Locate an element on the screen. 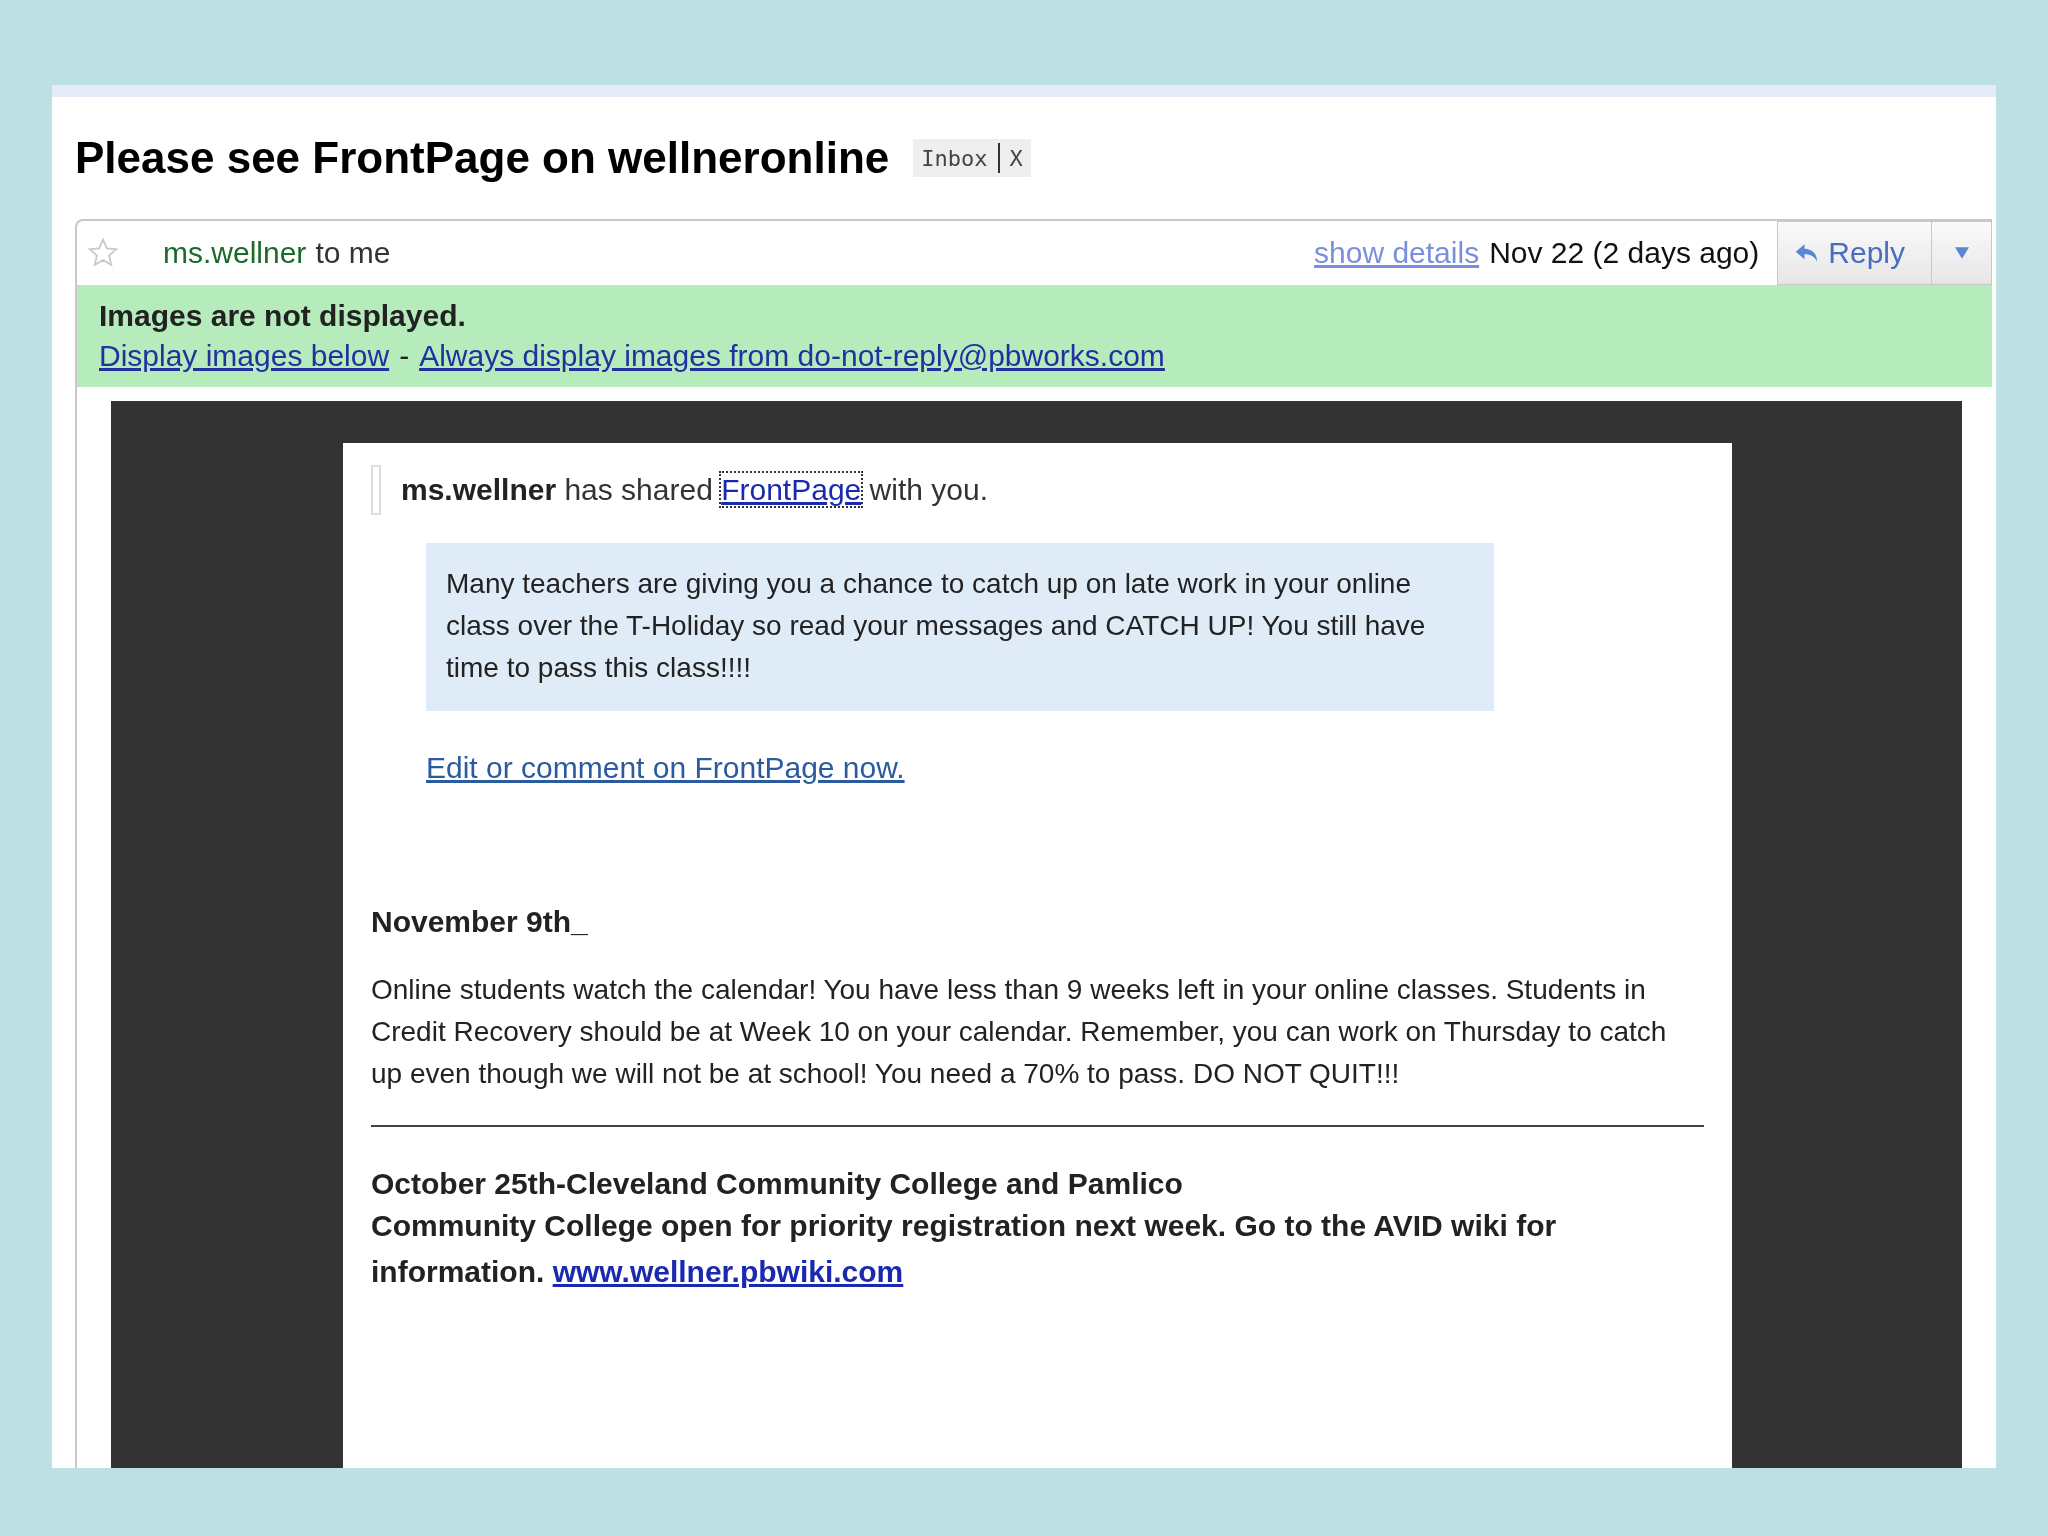  section-text: Community College open for priority registration next week. Go to the AVID wiki for information. www.wellner.pbwiki.com is located at coordinates (964, 1249).